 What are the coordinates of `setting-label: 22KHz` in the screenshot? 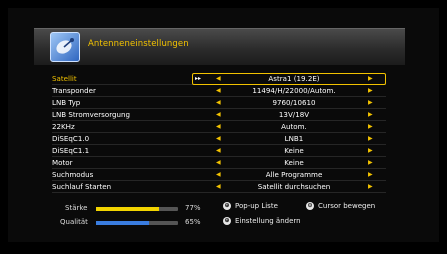 It's located at (63, 127).